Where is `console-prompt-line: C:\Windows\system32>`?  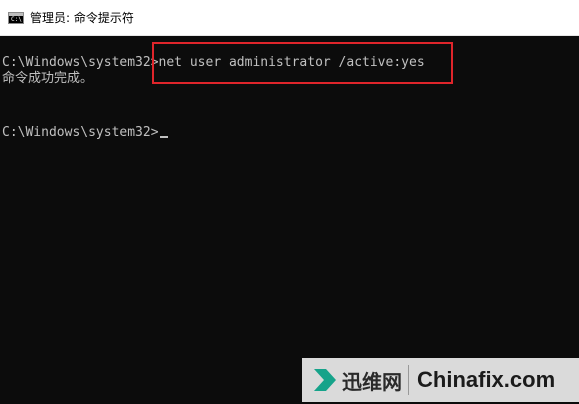
console-prompt-line: C:\Windows\system32> is located at coordinates (85, 133).